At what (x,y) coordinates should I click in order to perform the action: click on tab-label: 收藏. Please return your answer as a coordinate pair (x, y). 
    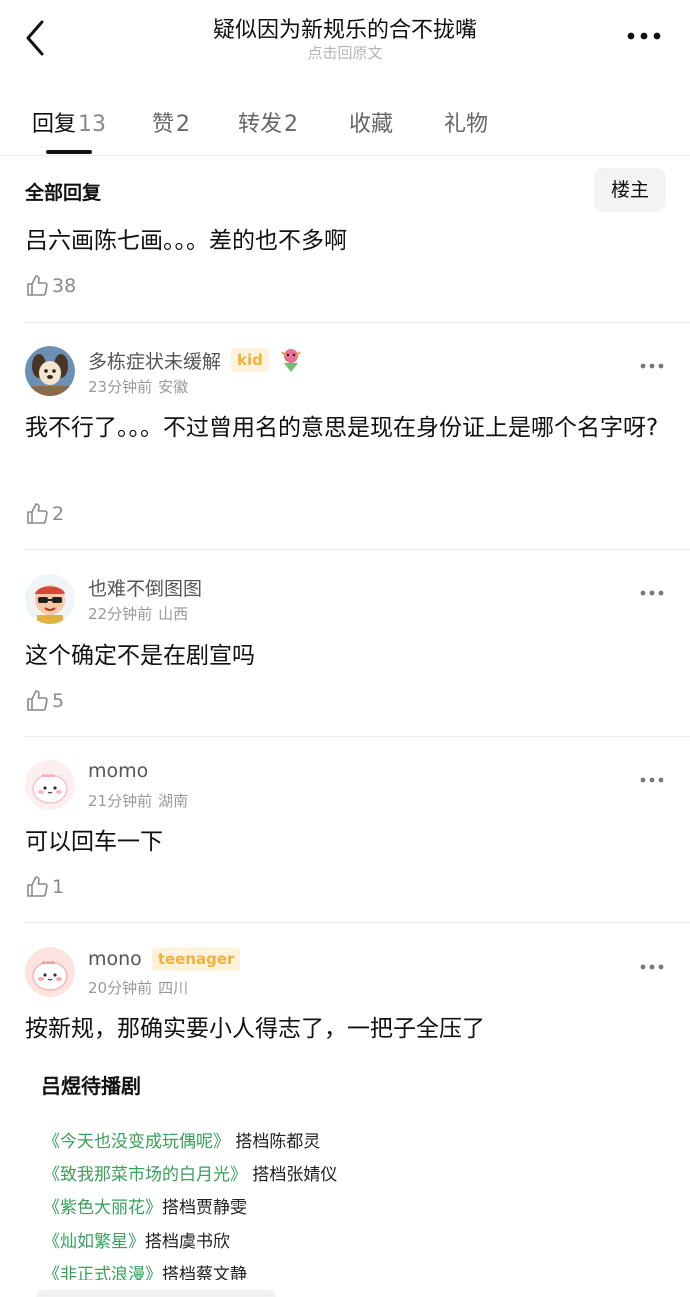
    Looking at the image, I should click on (371, 124).